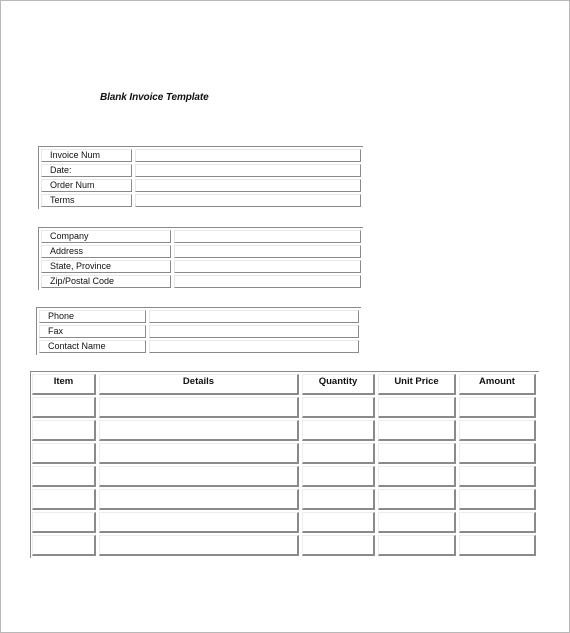 Image resolution: width=570 pixels, height=633 pixels. Describe the element at coordinates (254, 316) in the screenshot. I see `phone-field` at that location.